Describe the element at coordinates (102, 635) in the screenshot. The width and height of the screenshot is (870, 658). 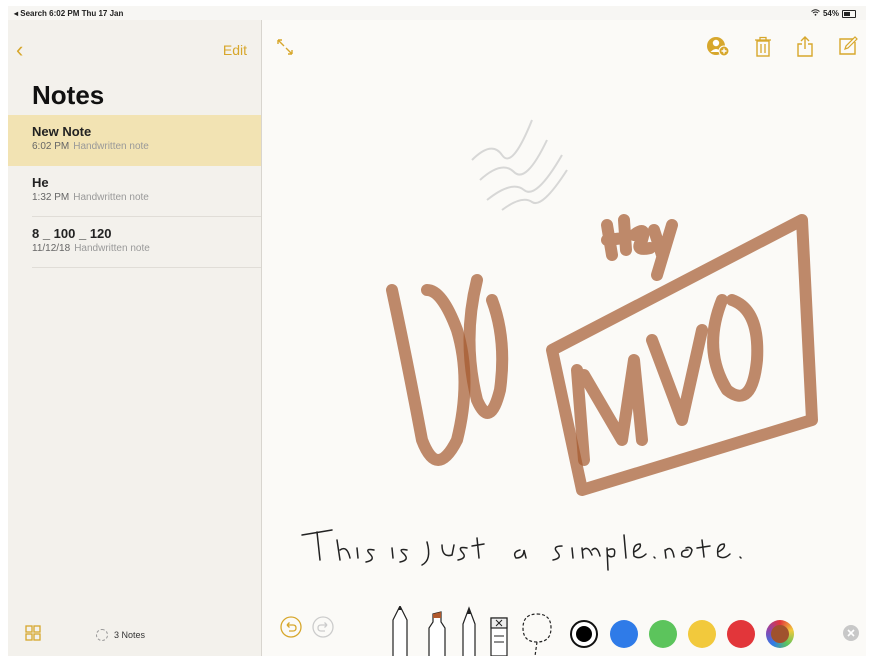
I see `sync-spinner-icon` at that location.